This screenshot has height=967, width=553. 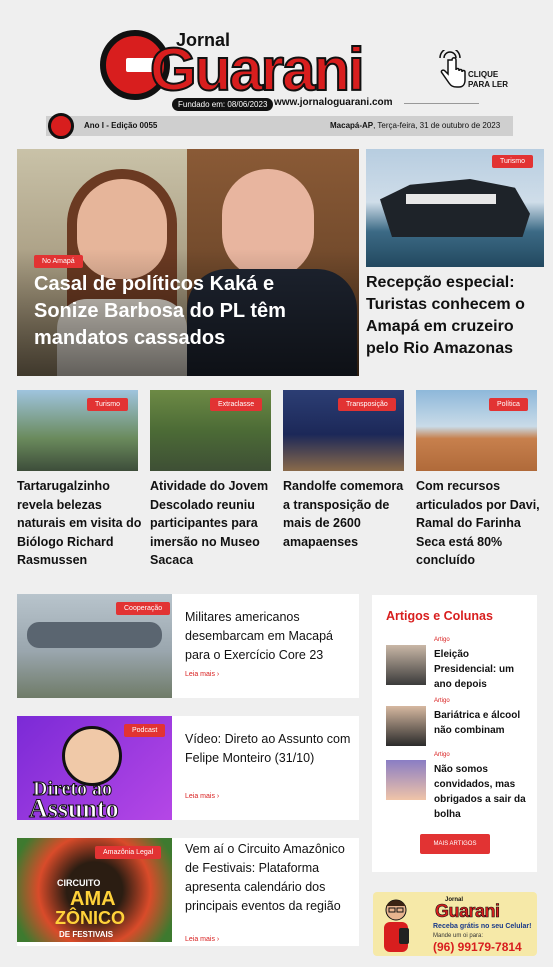 What do you see at coordinates (61, 126) in the screenshot?
I see `small-logo-icon` at bounding box center [61, 126].